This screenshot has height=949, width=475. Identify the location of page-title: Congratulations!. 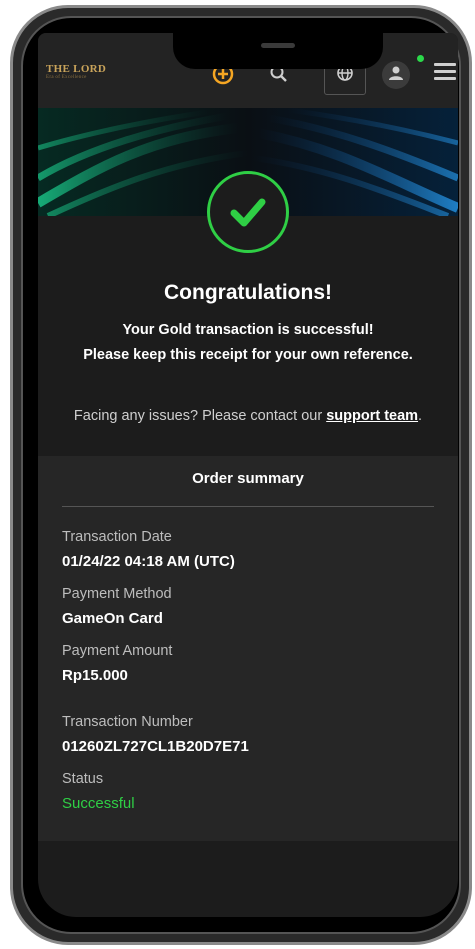
(248, 292).